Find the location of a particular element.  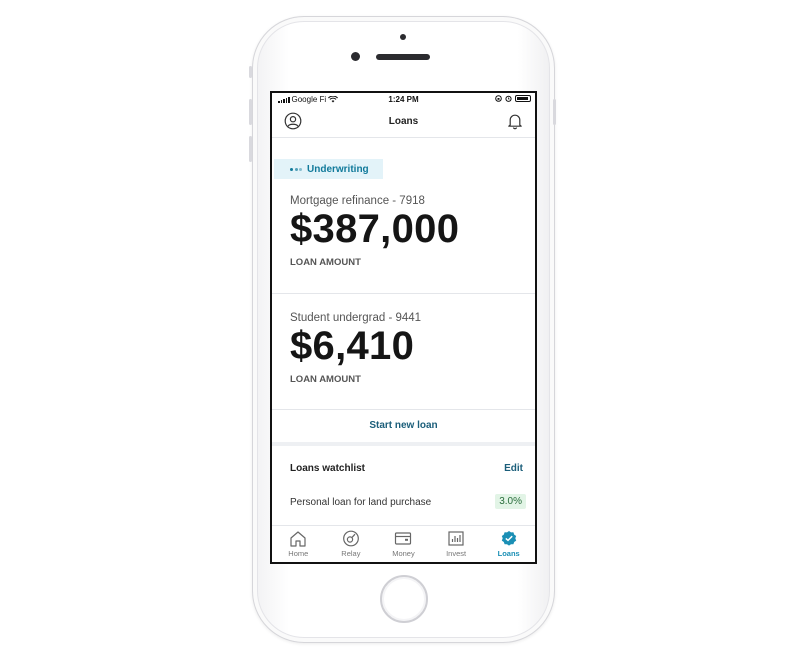

rotation-lock-icon is located at coordinates (498, 98).